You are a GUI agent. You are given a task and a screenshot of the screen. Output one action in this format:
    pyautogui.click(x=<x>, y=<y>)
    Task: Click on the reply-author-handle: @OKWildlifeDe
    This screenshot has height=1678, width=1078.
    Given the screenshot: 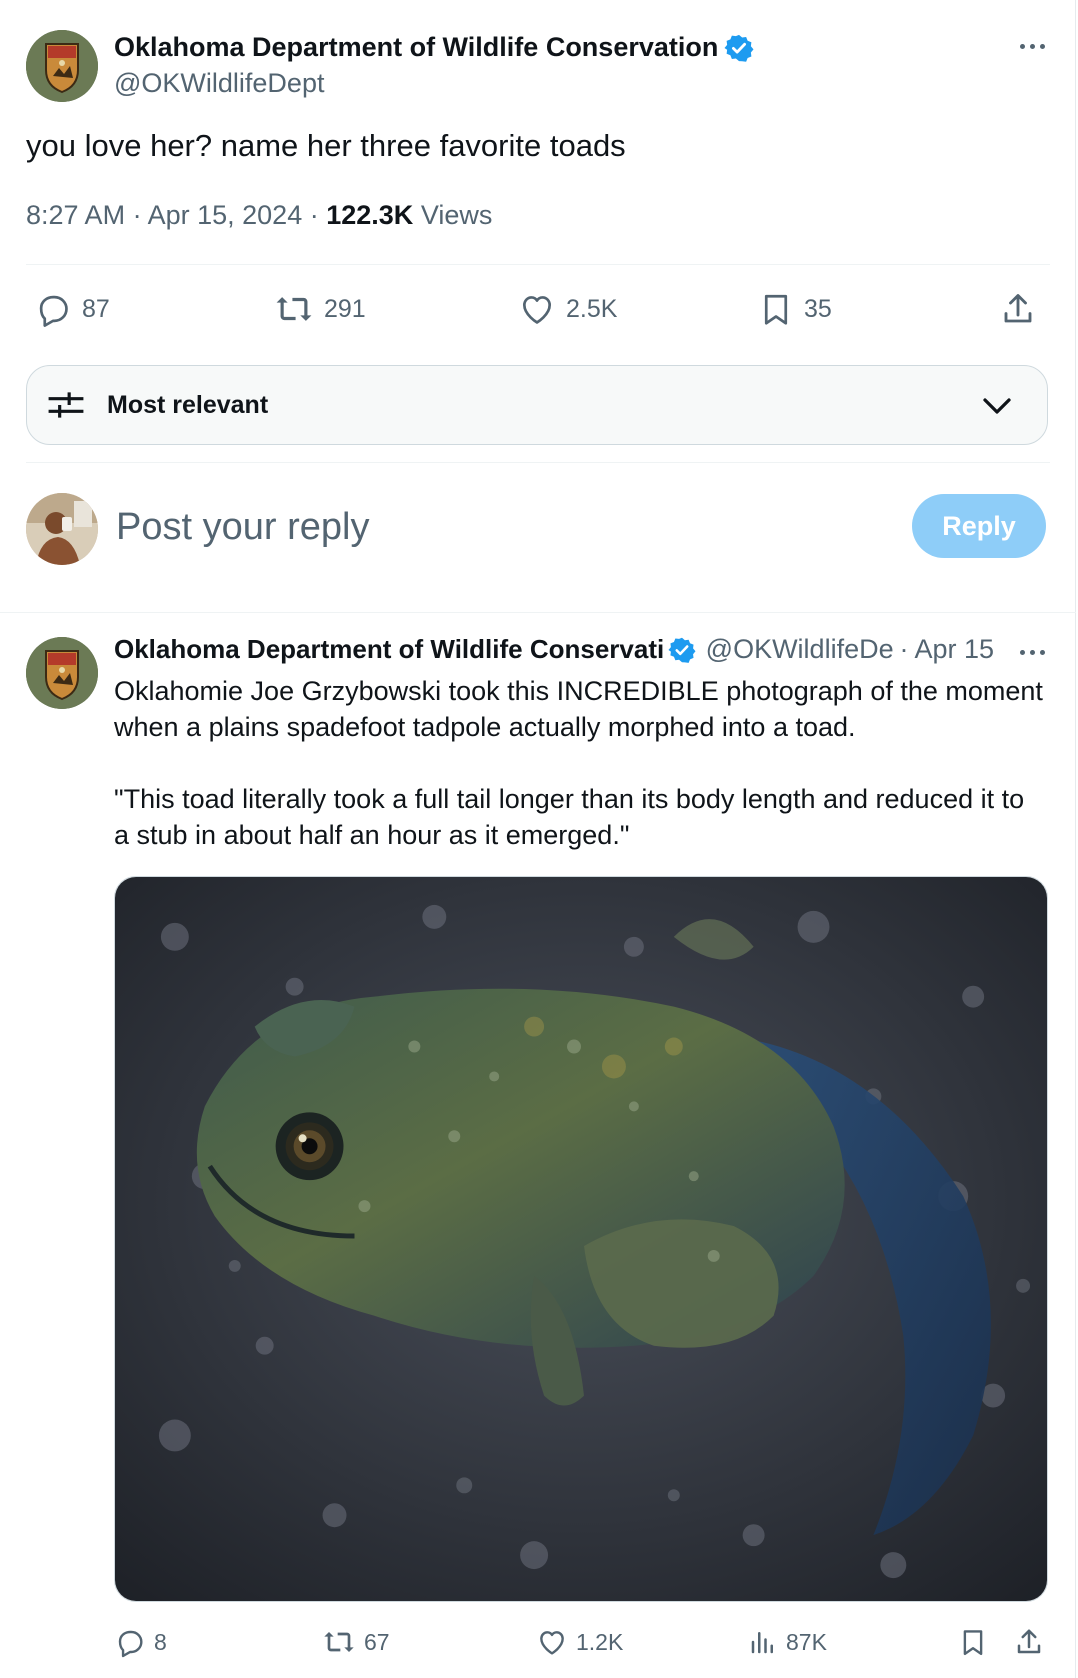 What is the action you would take?
    pyautogui.click(x=800, y=649)
    